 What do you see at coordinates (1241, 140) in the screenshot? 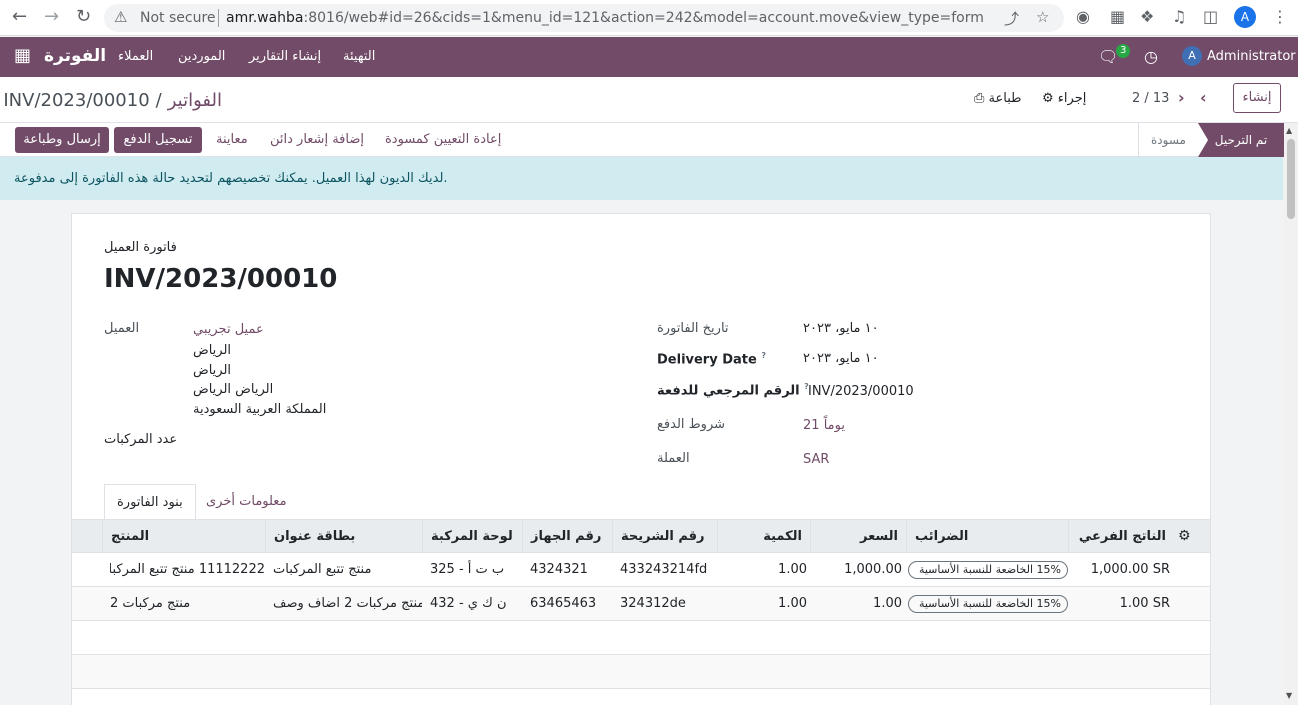
I see `stage-posted: تم الترحيل` at bounding box center [1241, 140].